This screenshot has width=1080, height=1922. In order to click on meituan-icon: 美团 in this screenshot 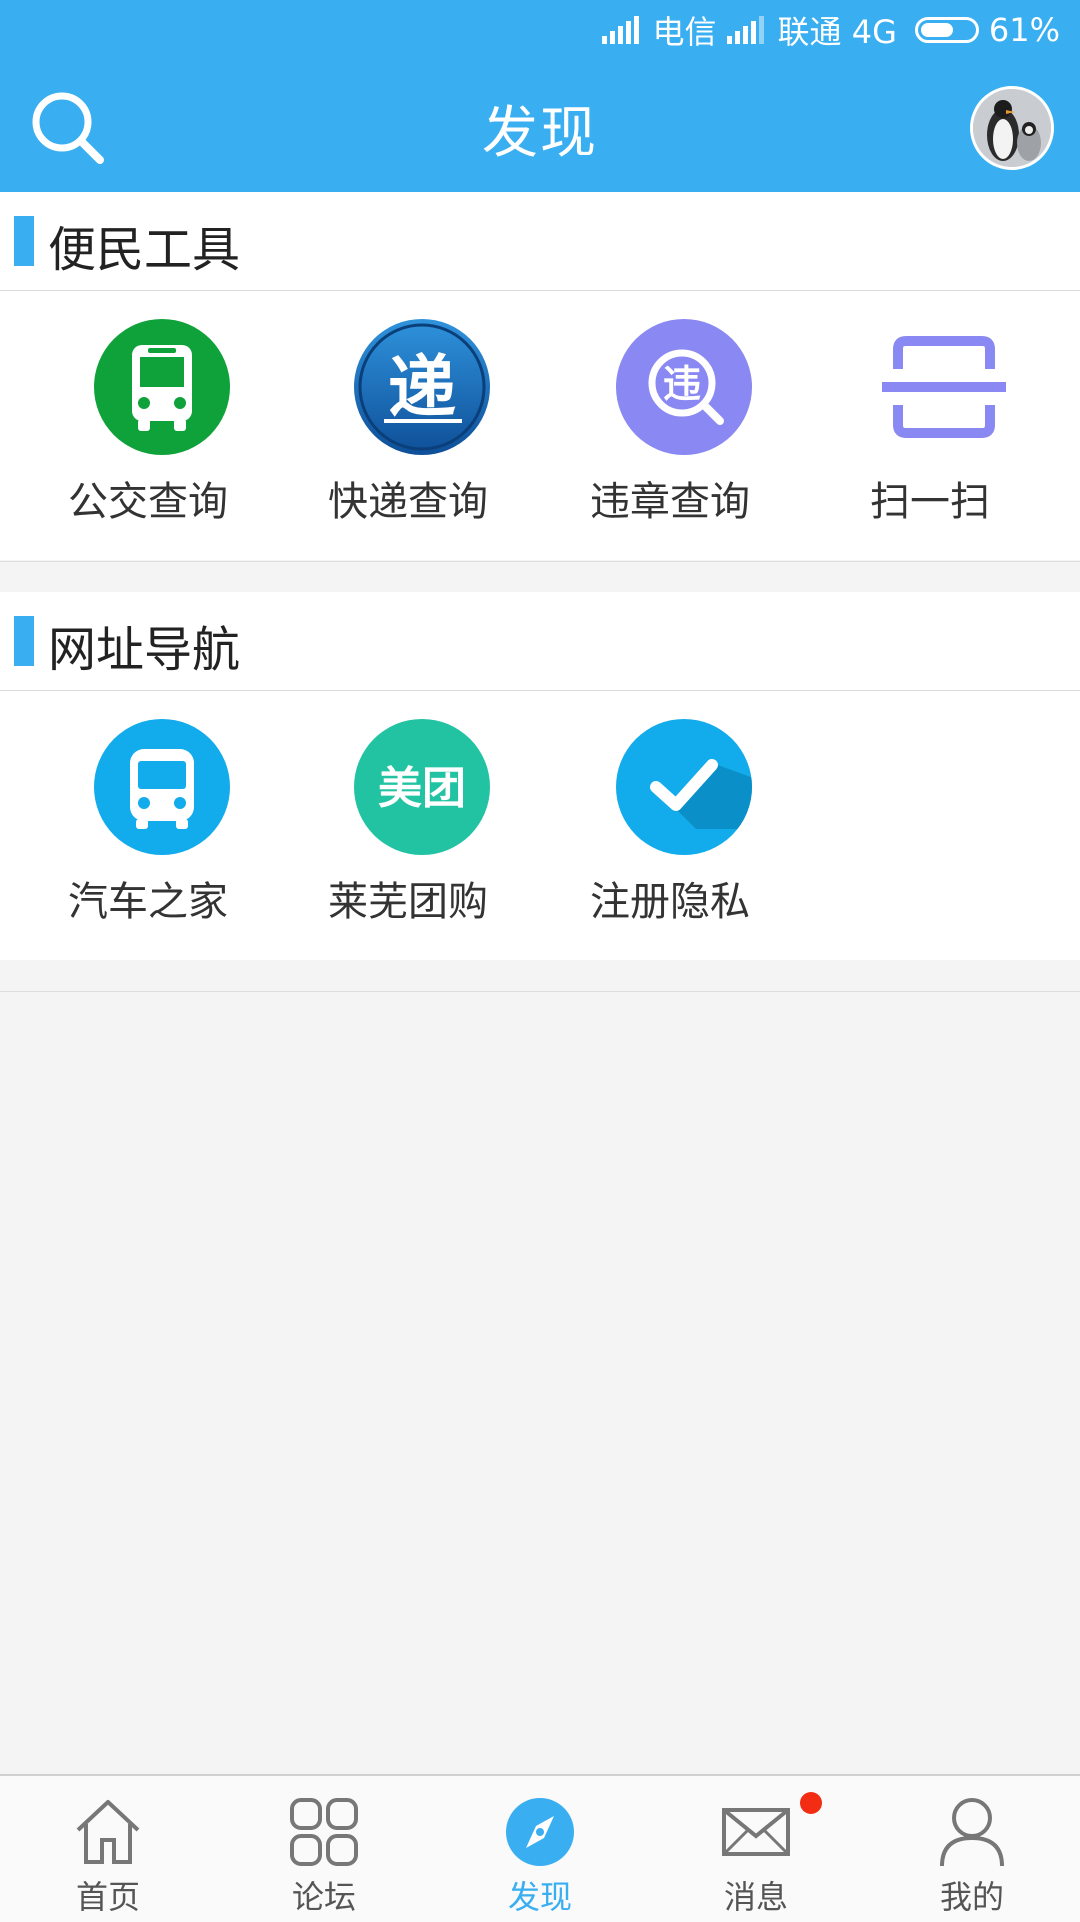, I will do `click(422, 787)`.